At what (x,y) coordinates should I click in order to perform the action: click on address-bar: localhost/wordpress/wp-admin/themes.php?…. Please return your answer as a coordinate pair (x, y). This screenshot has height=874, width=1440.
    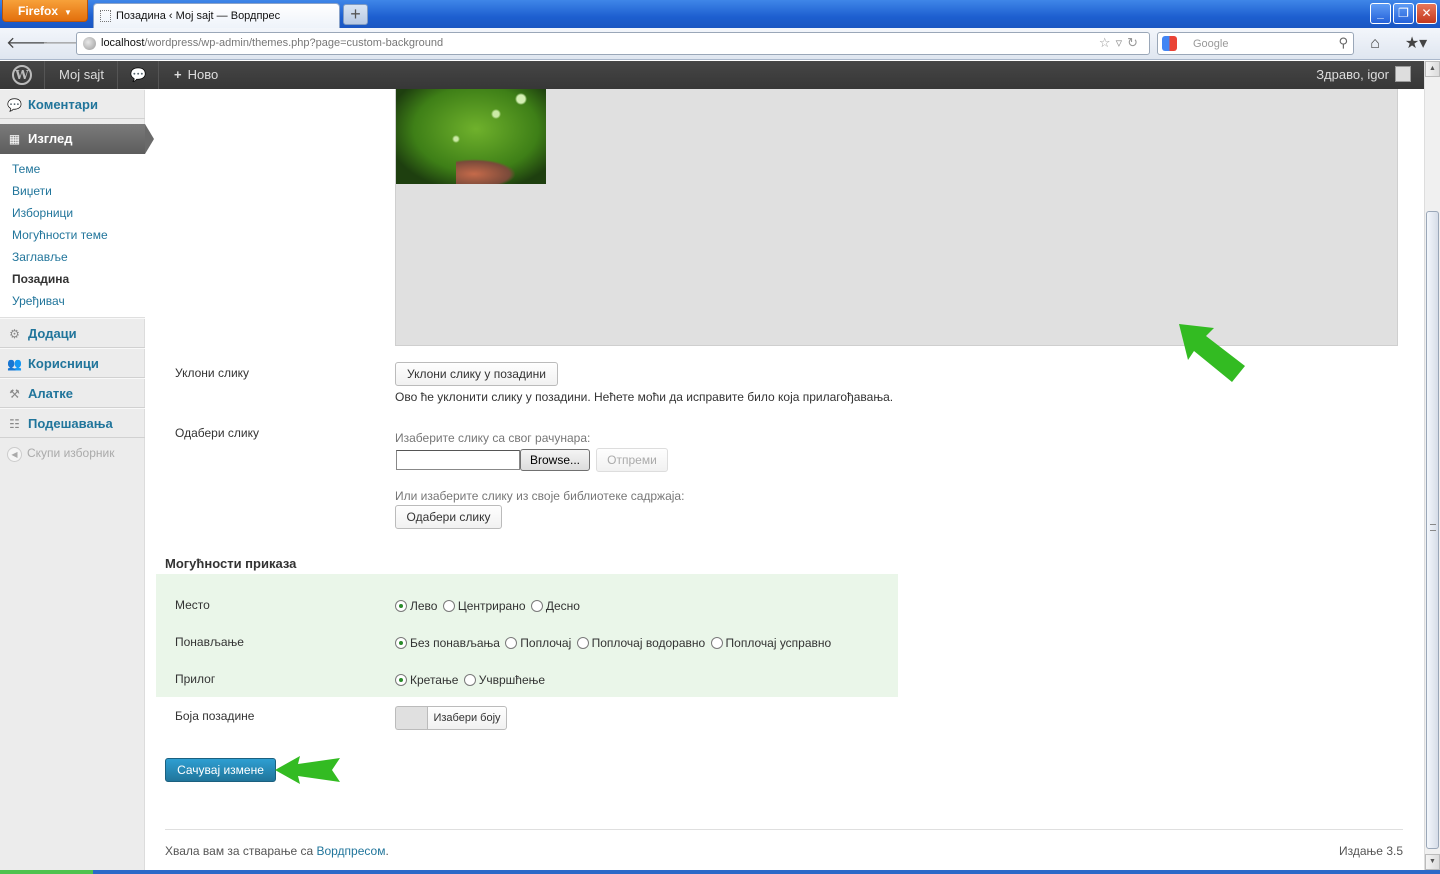
    Looking at the image, I should click on (613, 43).